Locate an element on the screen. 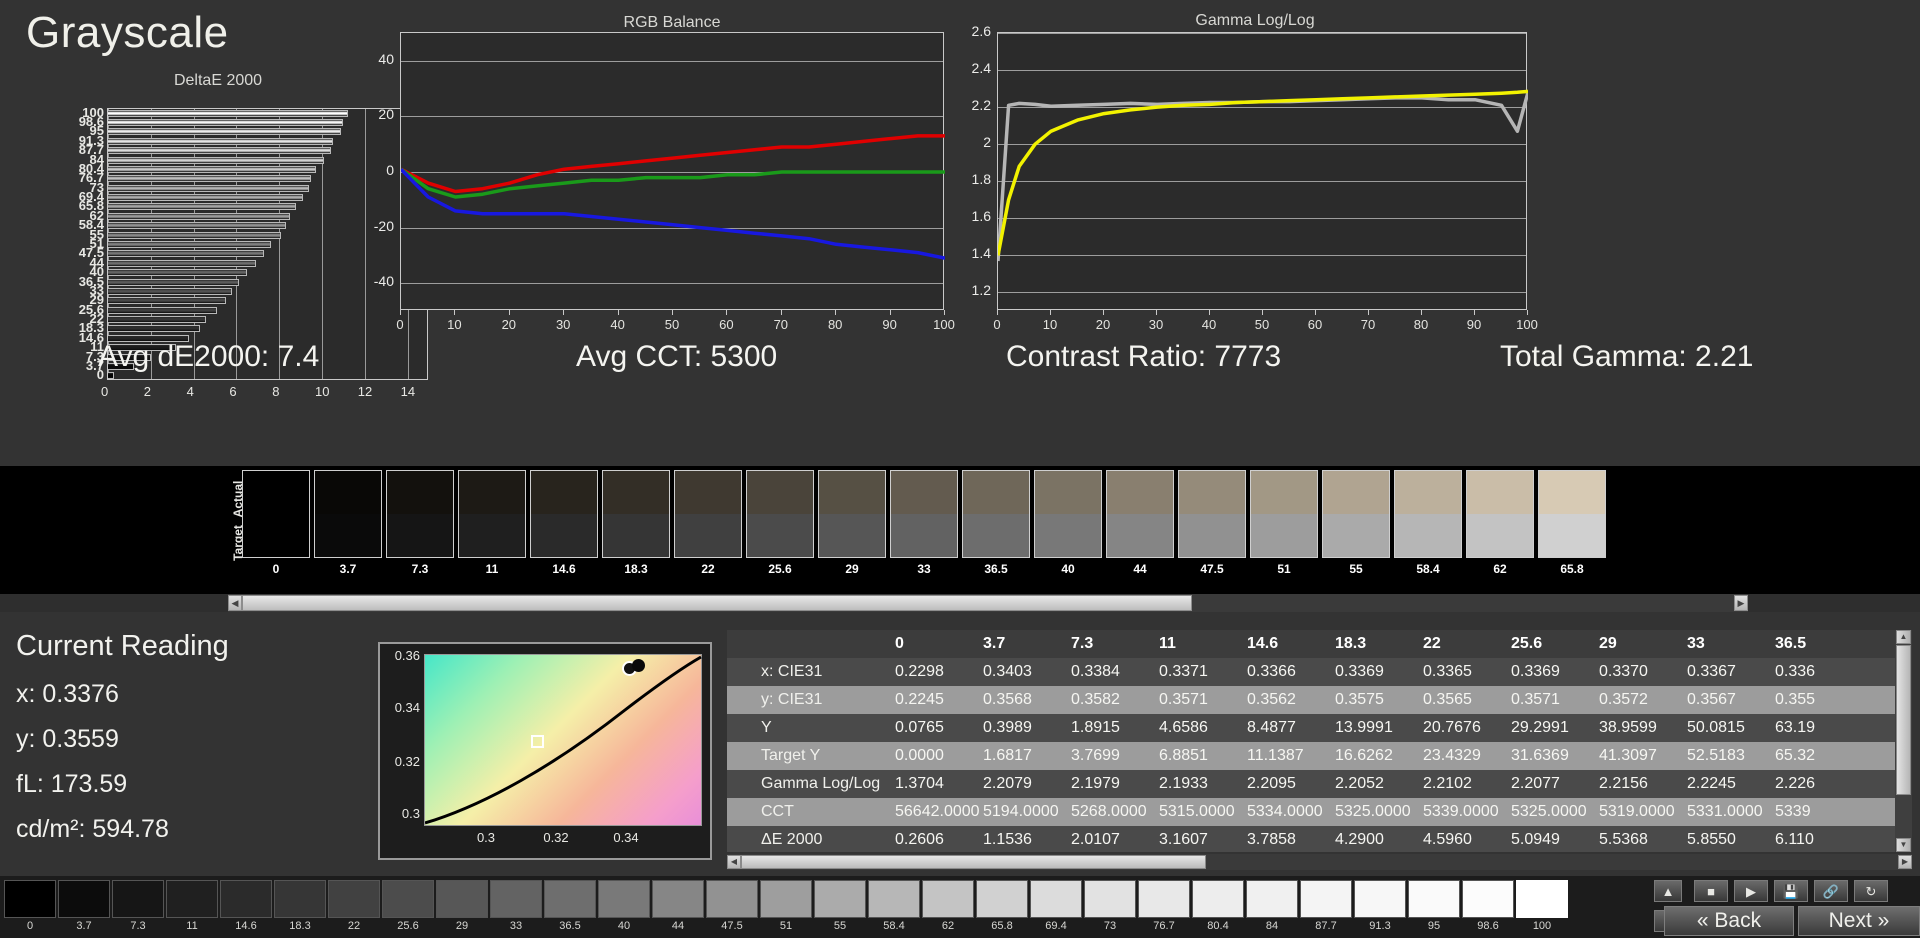 The height and width of the screenshot is (938, 1920). gamma-y-label: 2 is located at coordinates (987, 142).